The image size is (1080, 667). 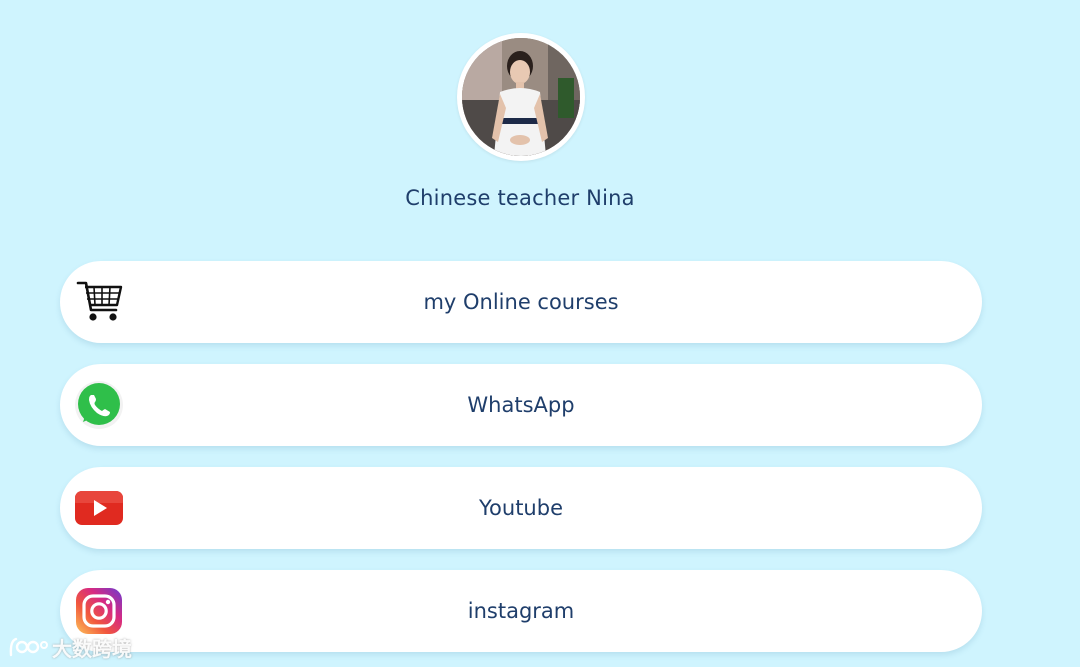 I want to click on whatsapp-label: WhatsApp, so click(x=521, y=405).